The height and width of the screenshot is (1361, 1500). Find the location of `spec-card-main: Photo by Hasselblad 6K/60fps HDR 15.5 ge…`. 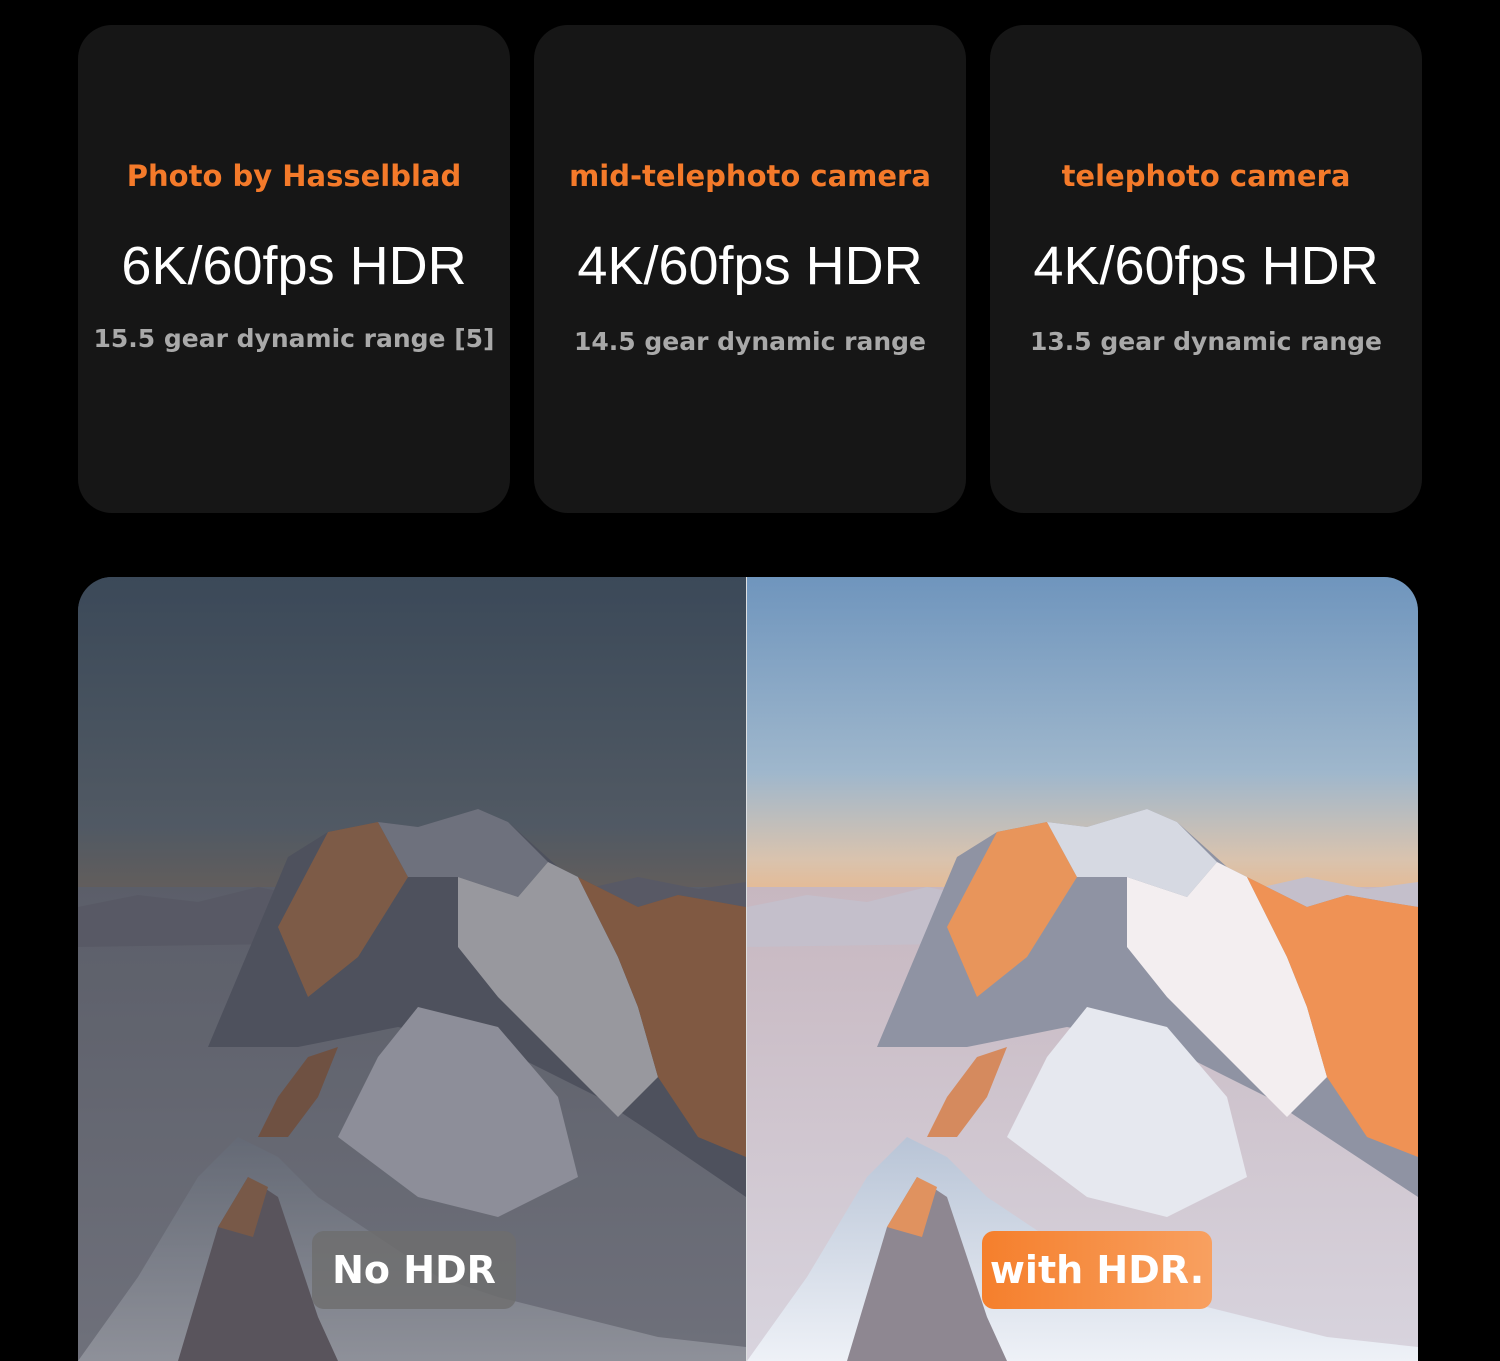

spec-card-main: Photo by Hasselblad 6K/60fps HDR 15.5 ge… is located at coordinates (294, 269).